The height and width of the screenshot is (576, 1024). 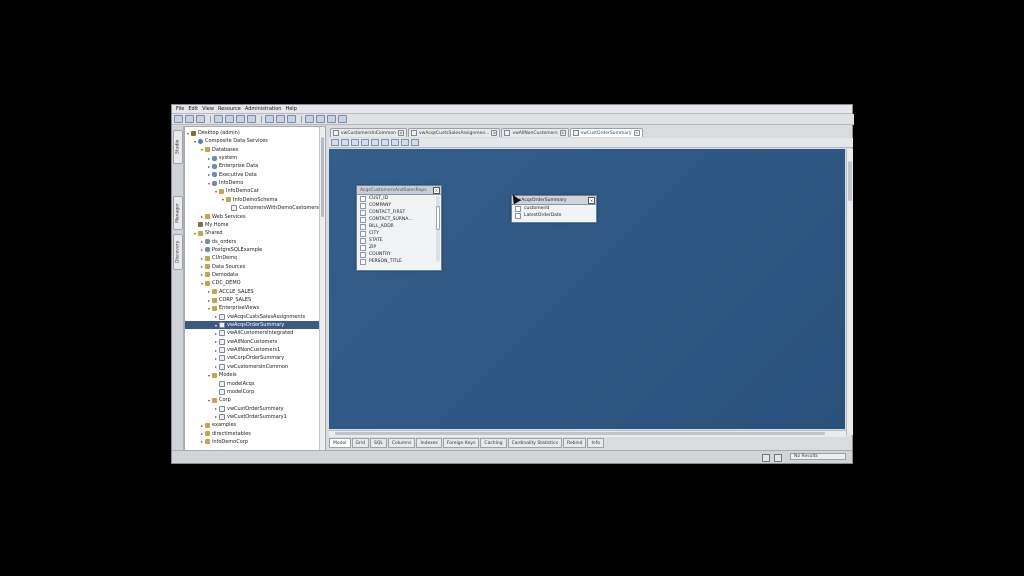 What do you see at coordinates (554, 215) in the screenshot?
I see `entity-column: LatestOrderDate` at bounding box center [554, 215].